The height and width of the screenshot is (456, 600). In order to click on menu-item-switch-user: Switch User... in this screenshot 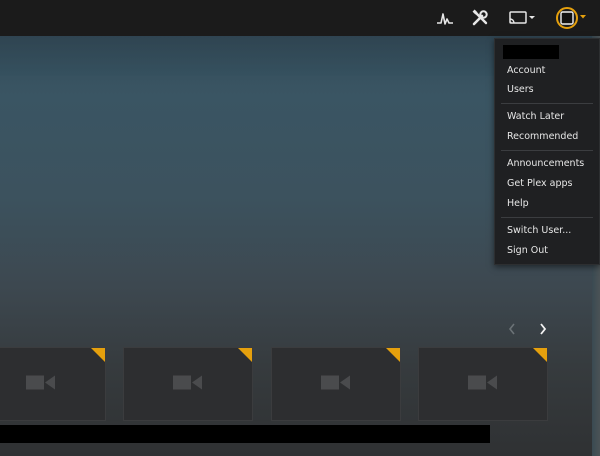, I will do `click(539, 231)`.